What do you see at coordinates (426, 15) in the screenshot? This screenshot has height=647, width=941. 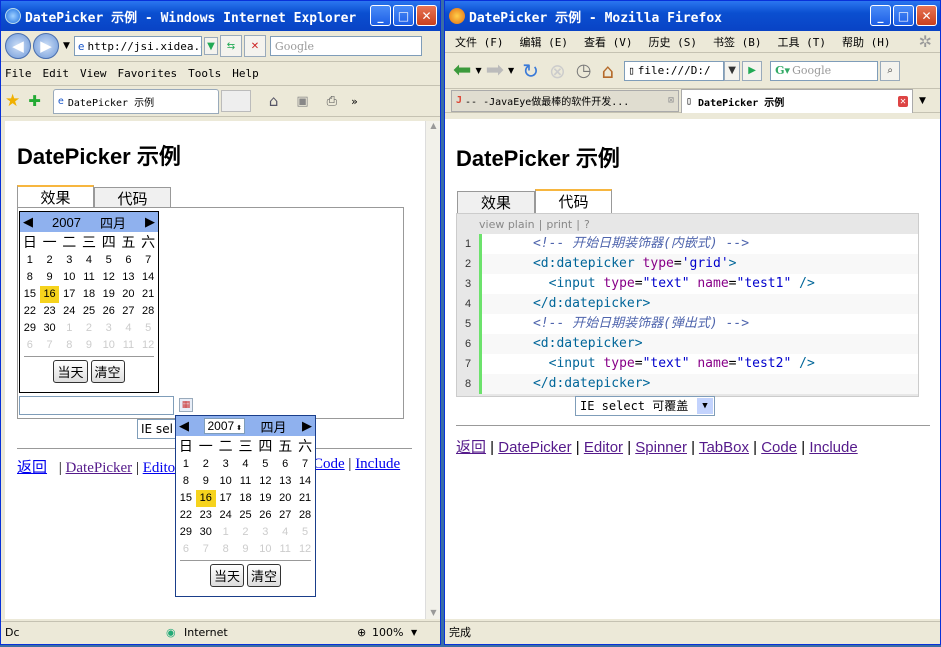 I see `close-button: ✕` at bounding box center [426, 15].